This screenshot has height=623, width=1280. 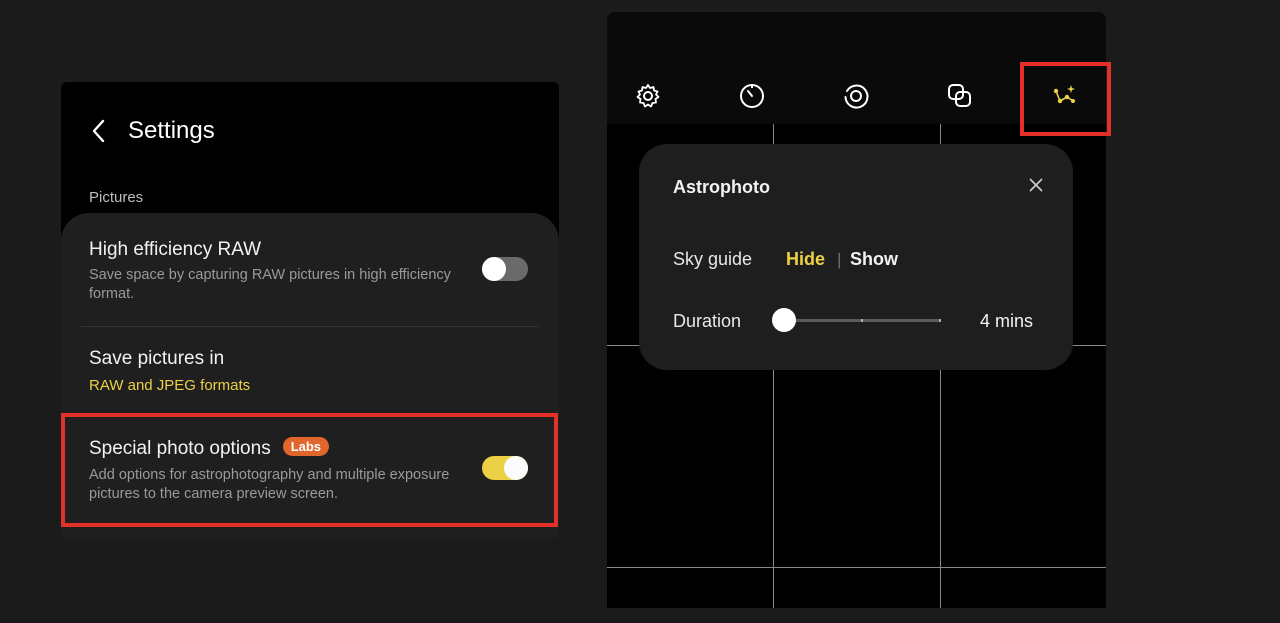 I want to click on page-title: Settings, so click(x=171, y=130).